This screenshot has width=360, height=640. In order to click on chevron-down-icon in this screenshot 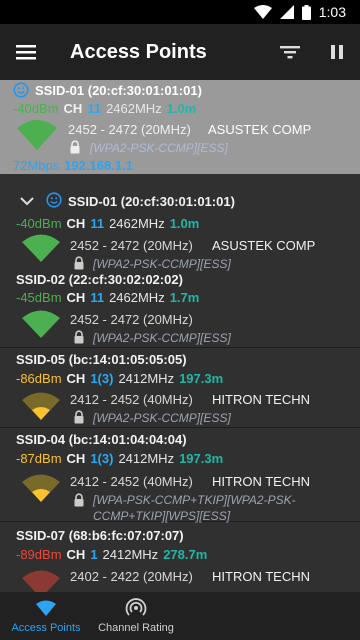, I will do `click(27, 201)`.